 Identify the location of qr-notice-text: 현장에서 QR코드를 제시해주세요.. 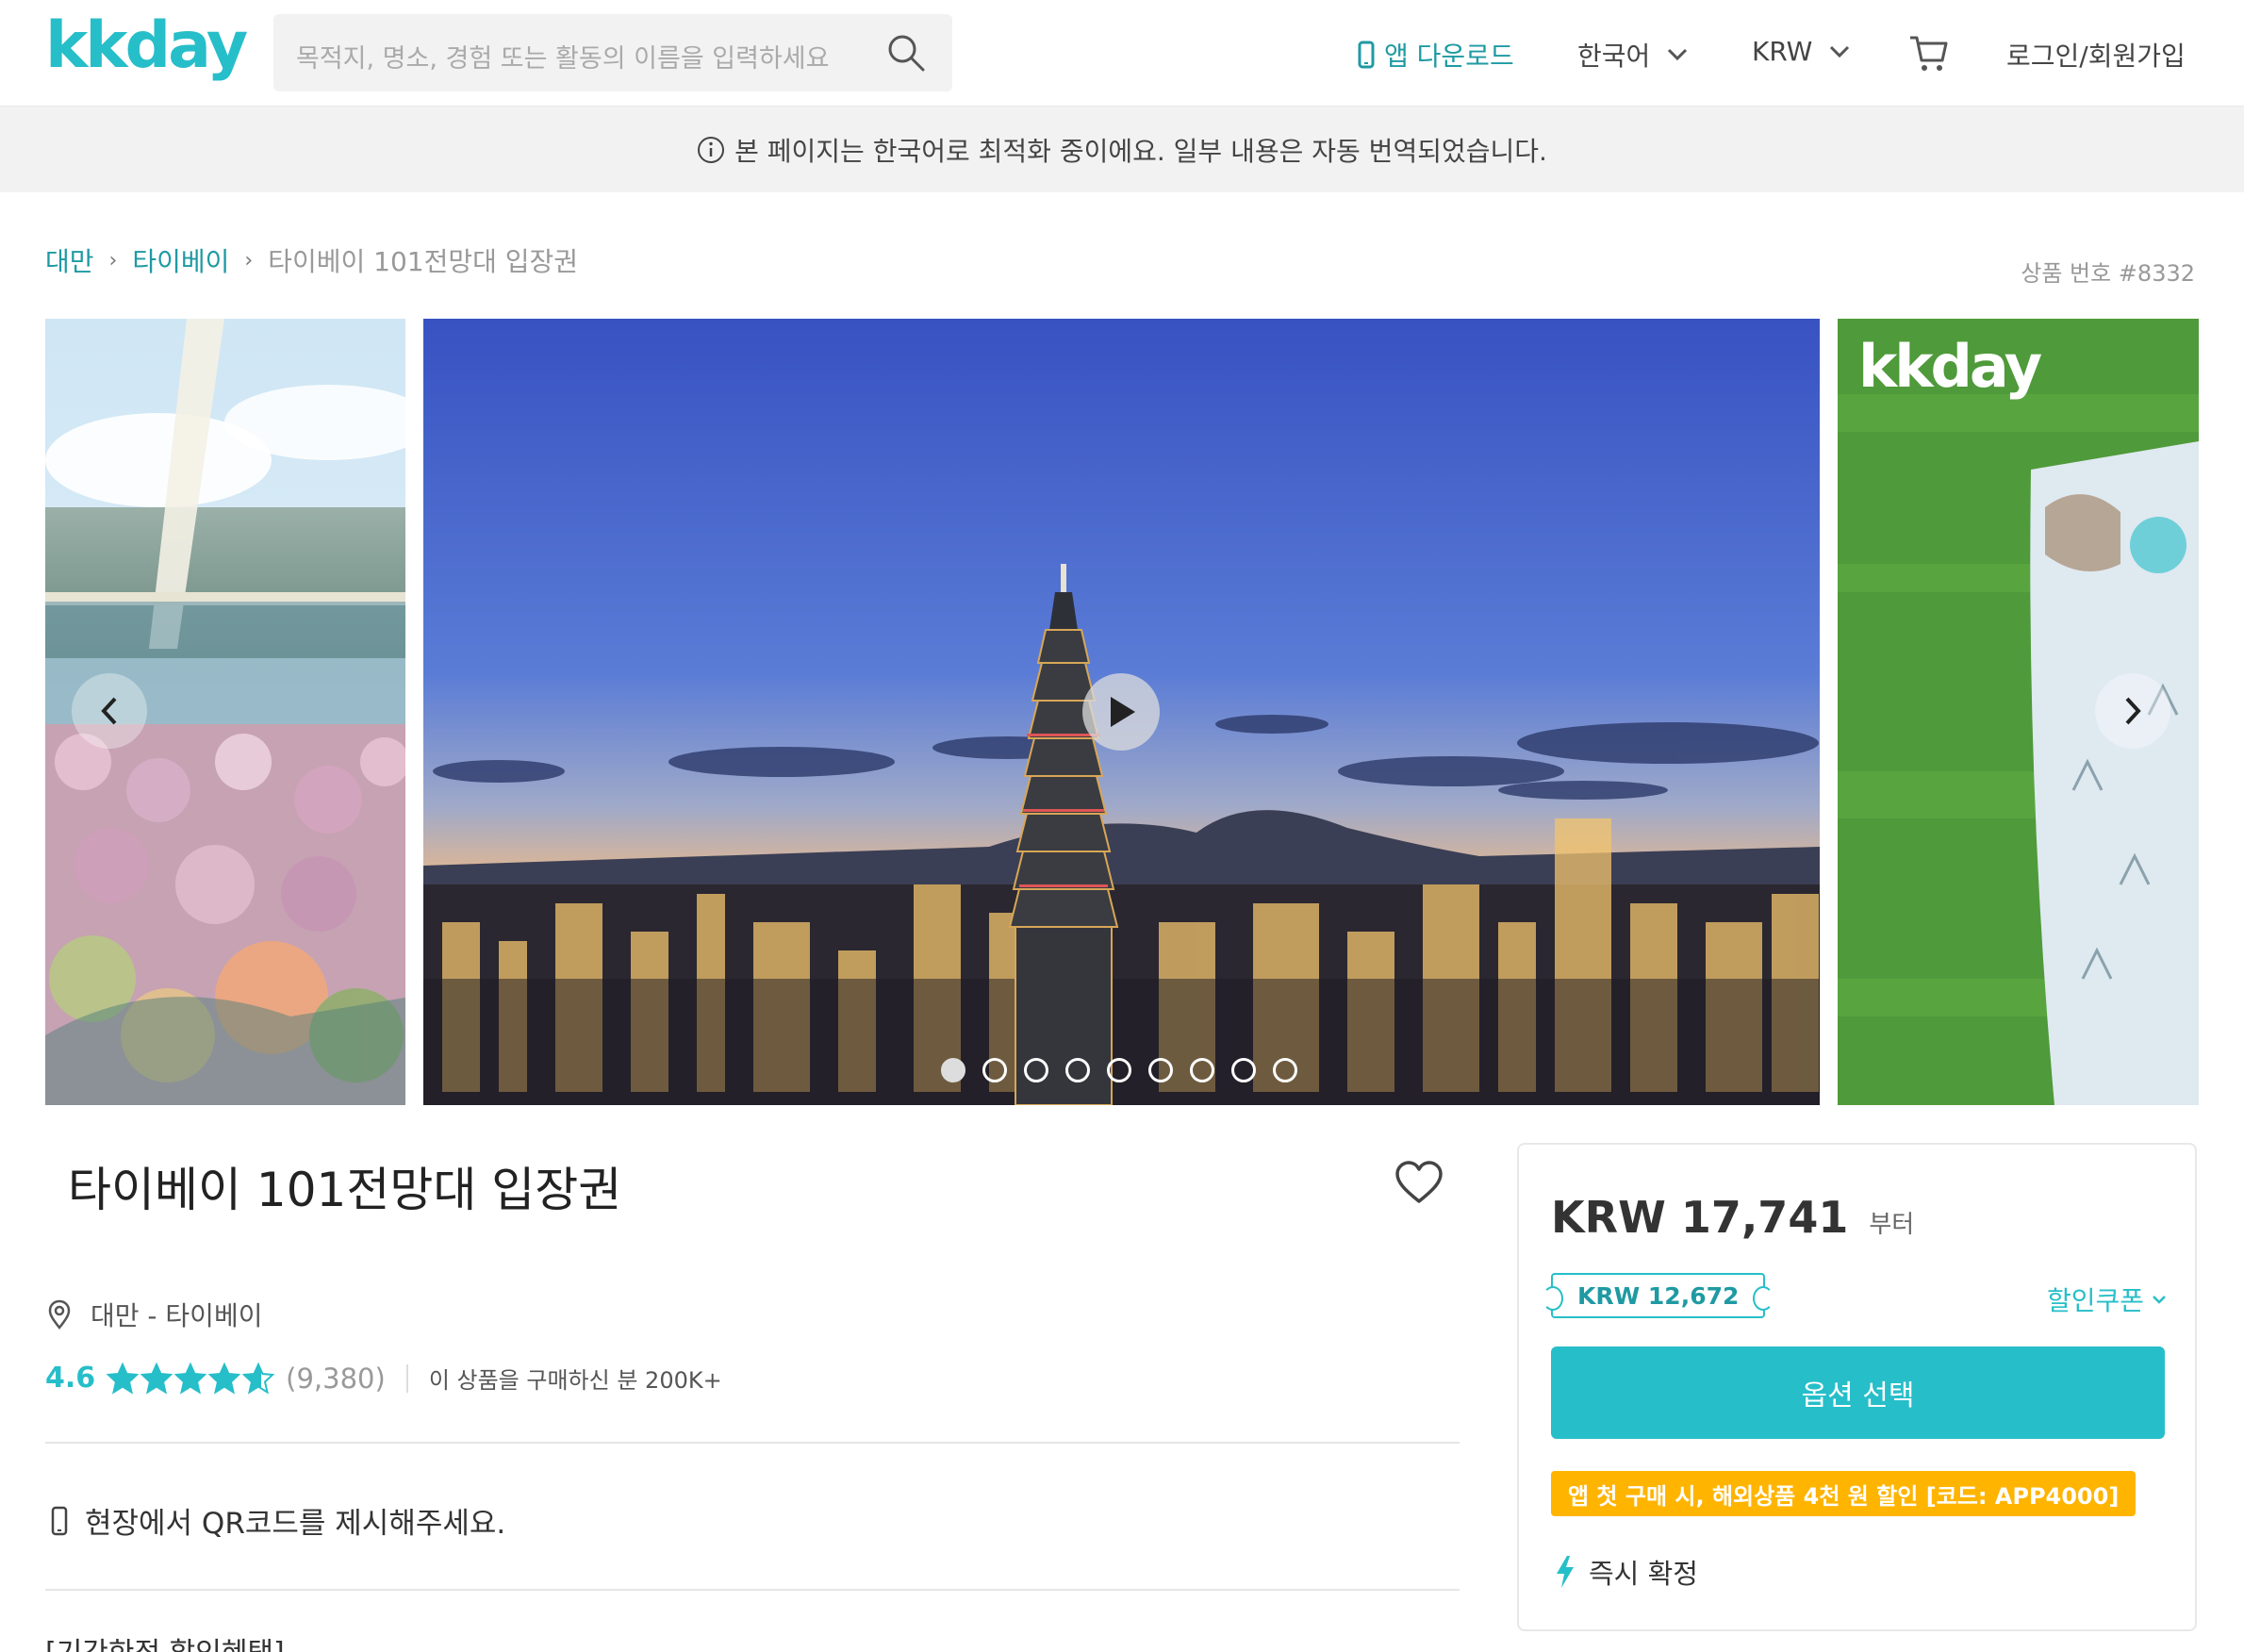
(295, 1524).